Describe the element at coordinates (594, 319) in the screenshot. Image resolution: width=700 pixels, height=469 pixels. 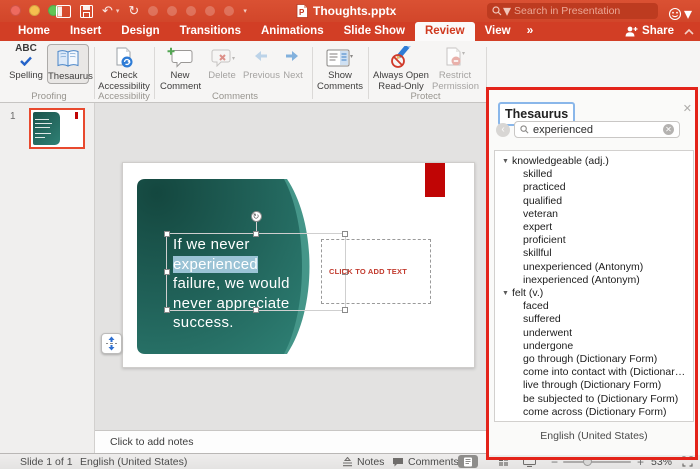
I see `thesaurus-result-item: suffered` at that location.